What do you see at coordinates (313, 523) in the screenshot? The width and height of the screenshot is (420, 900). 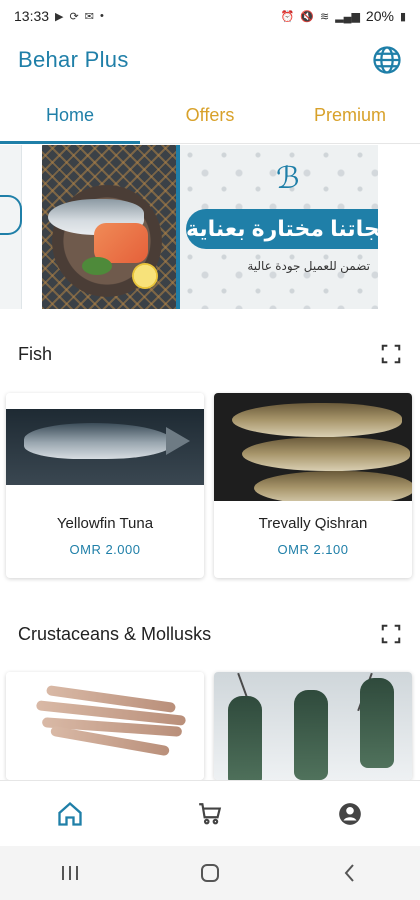 I see `product-name: Trevally Qishran` at bounding box center [313, 523].